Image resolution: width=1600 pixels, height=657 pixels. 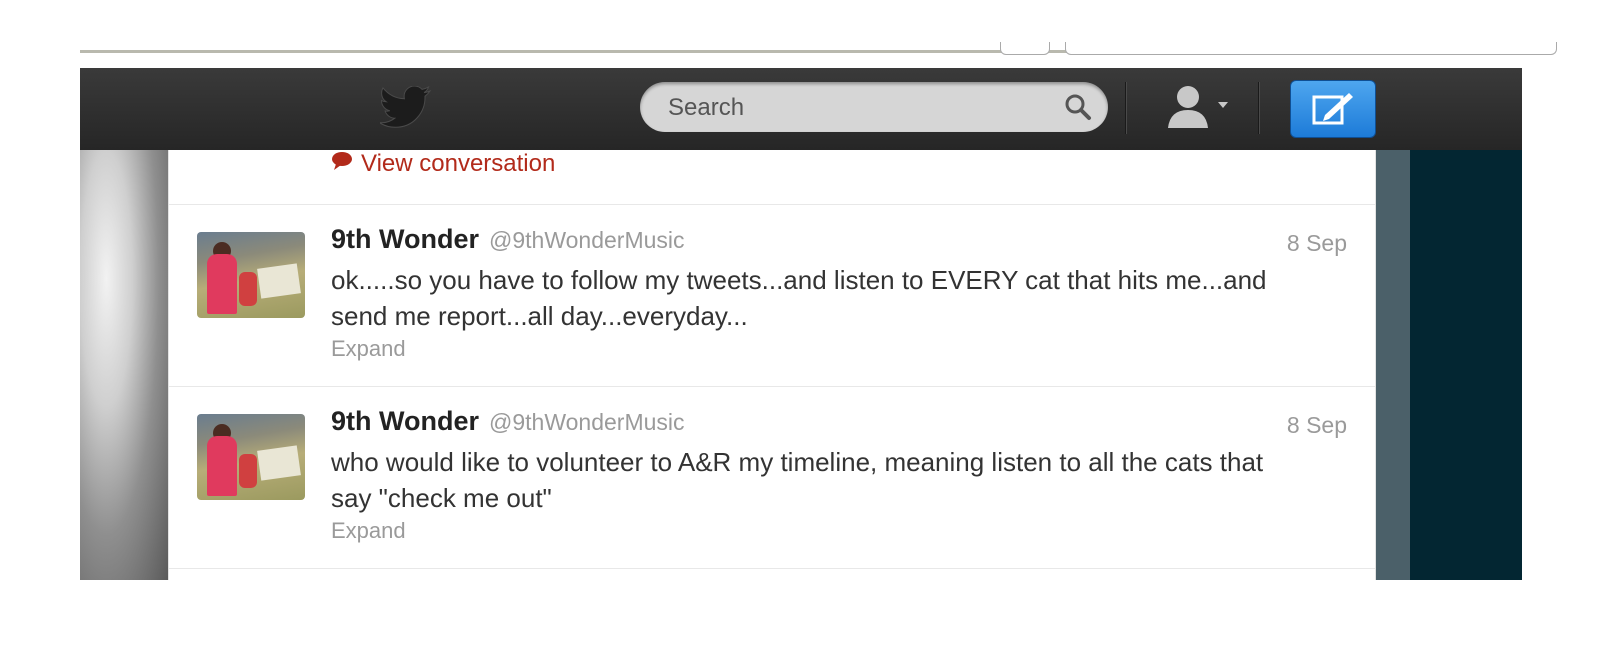 What do you see at coordinates (124, 365) in the screenshot?
I see `profile-background-image` at bounding box center [124, 365].